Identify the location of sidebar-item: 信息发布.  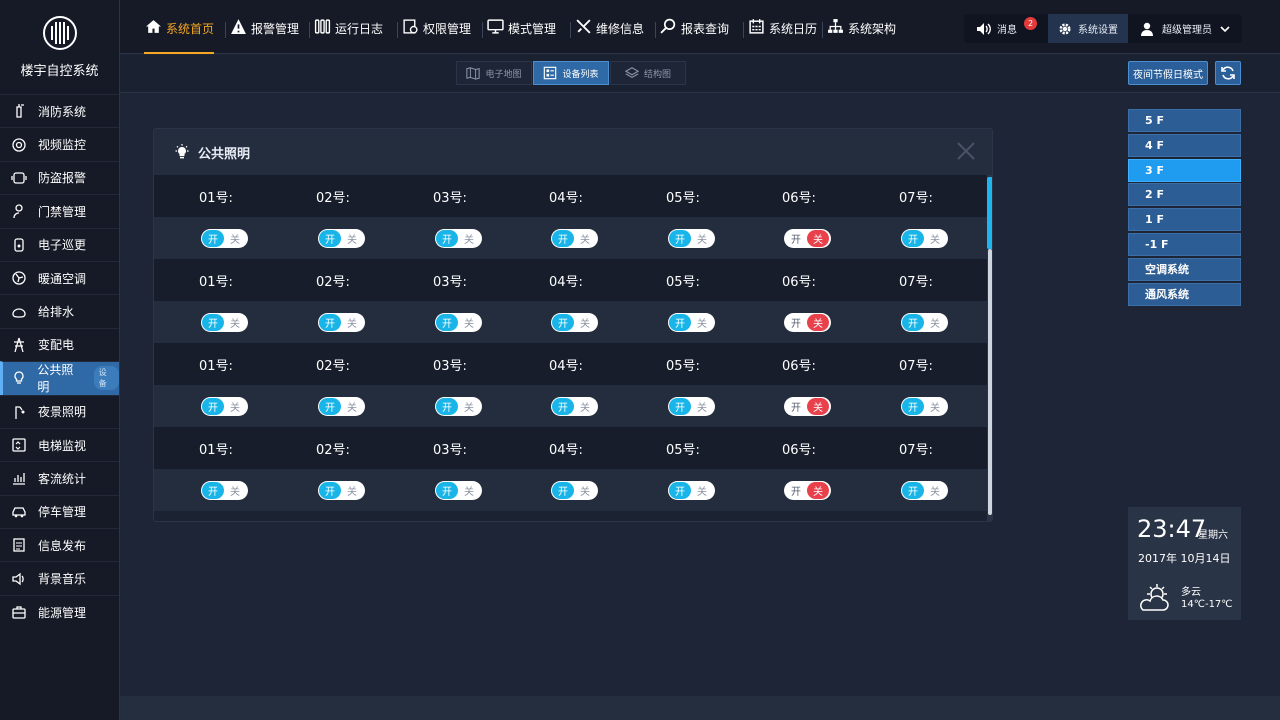
(59, 544).